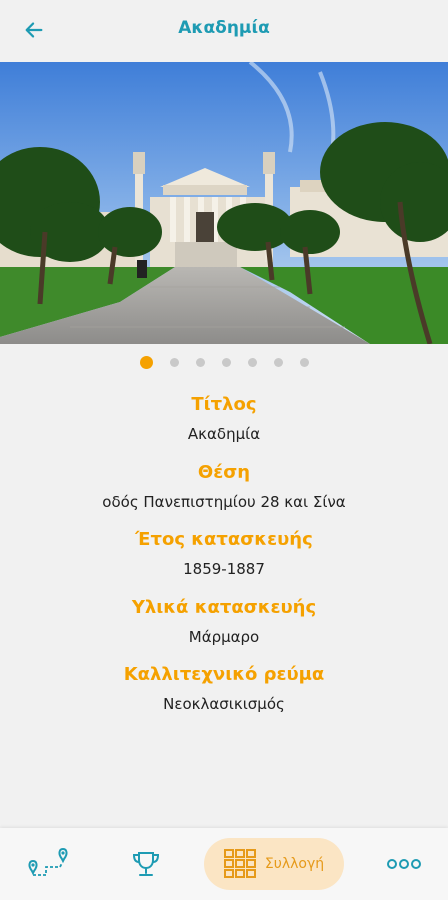 This screenshot has height=900, width=448. I want to click on bottom-nav: Συλλογή, so click(224, 864).